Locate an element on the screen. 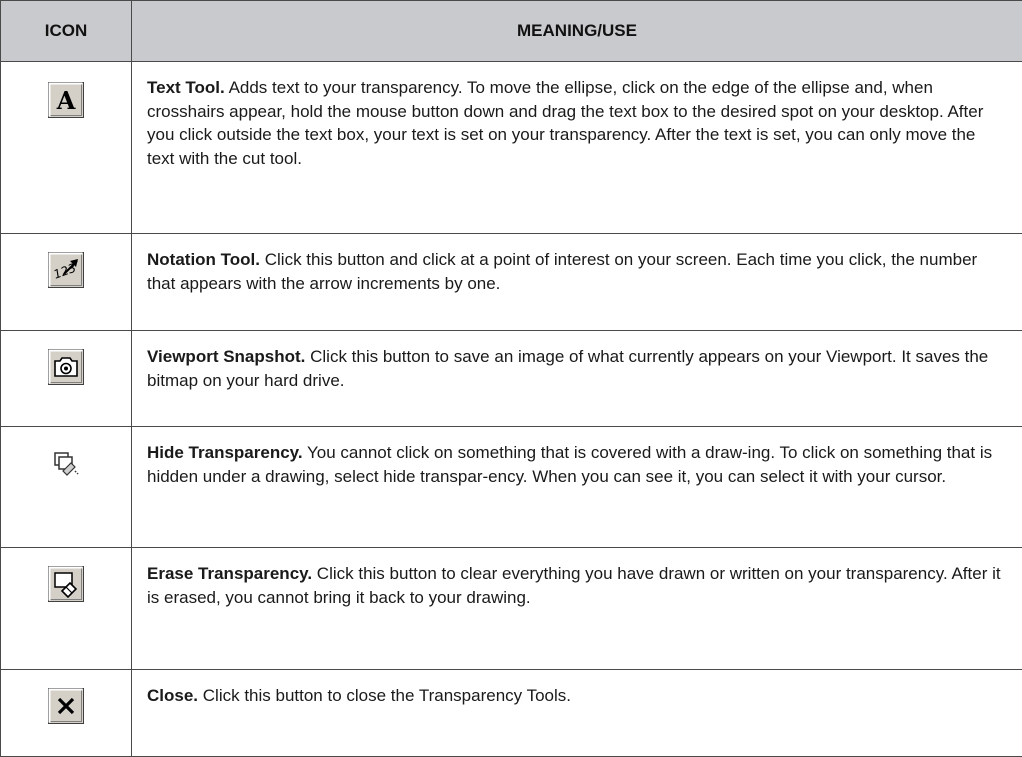  table-header-row: ICON MEANING/USE is located at coordinates (511, 31).